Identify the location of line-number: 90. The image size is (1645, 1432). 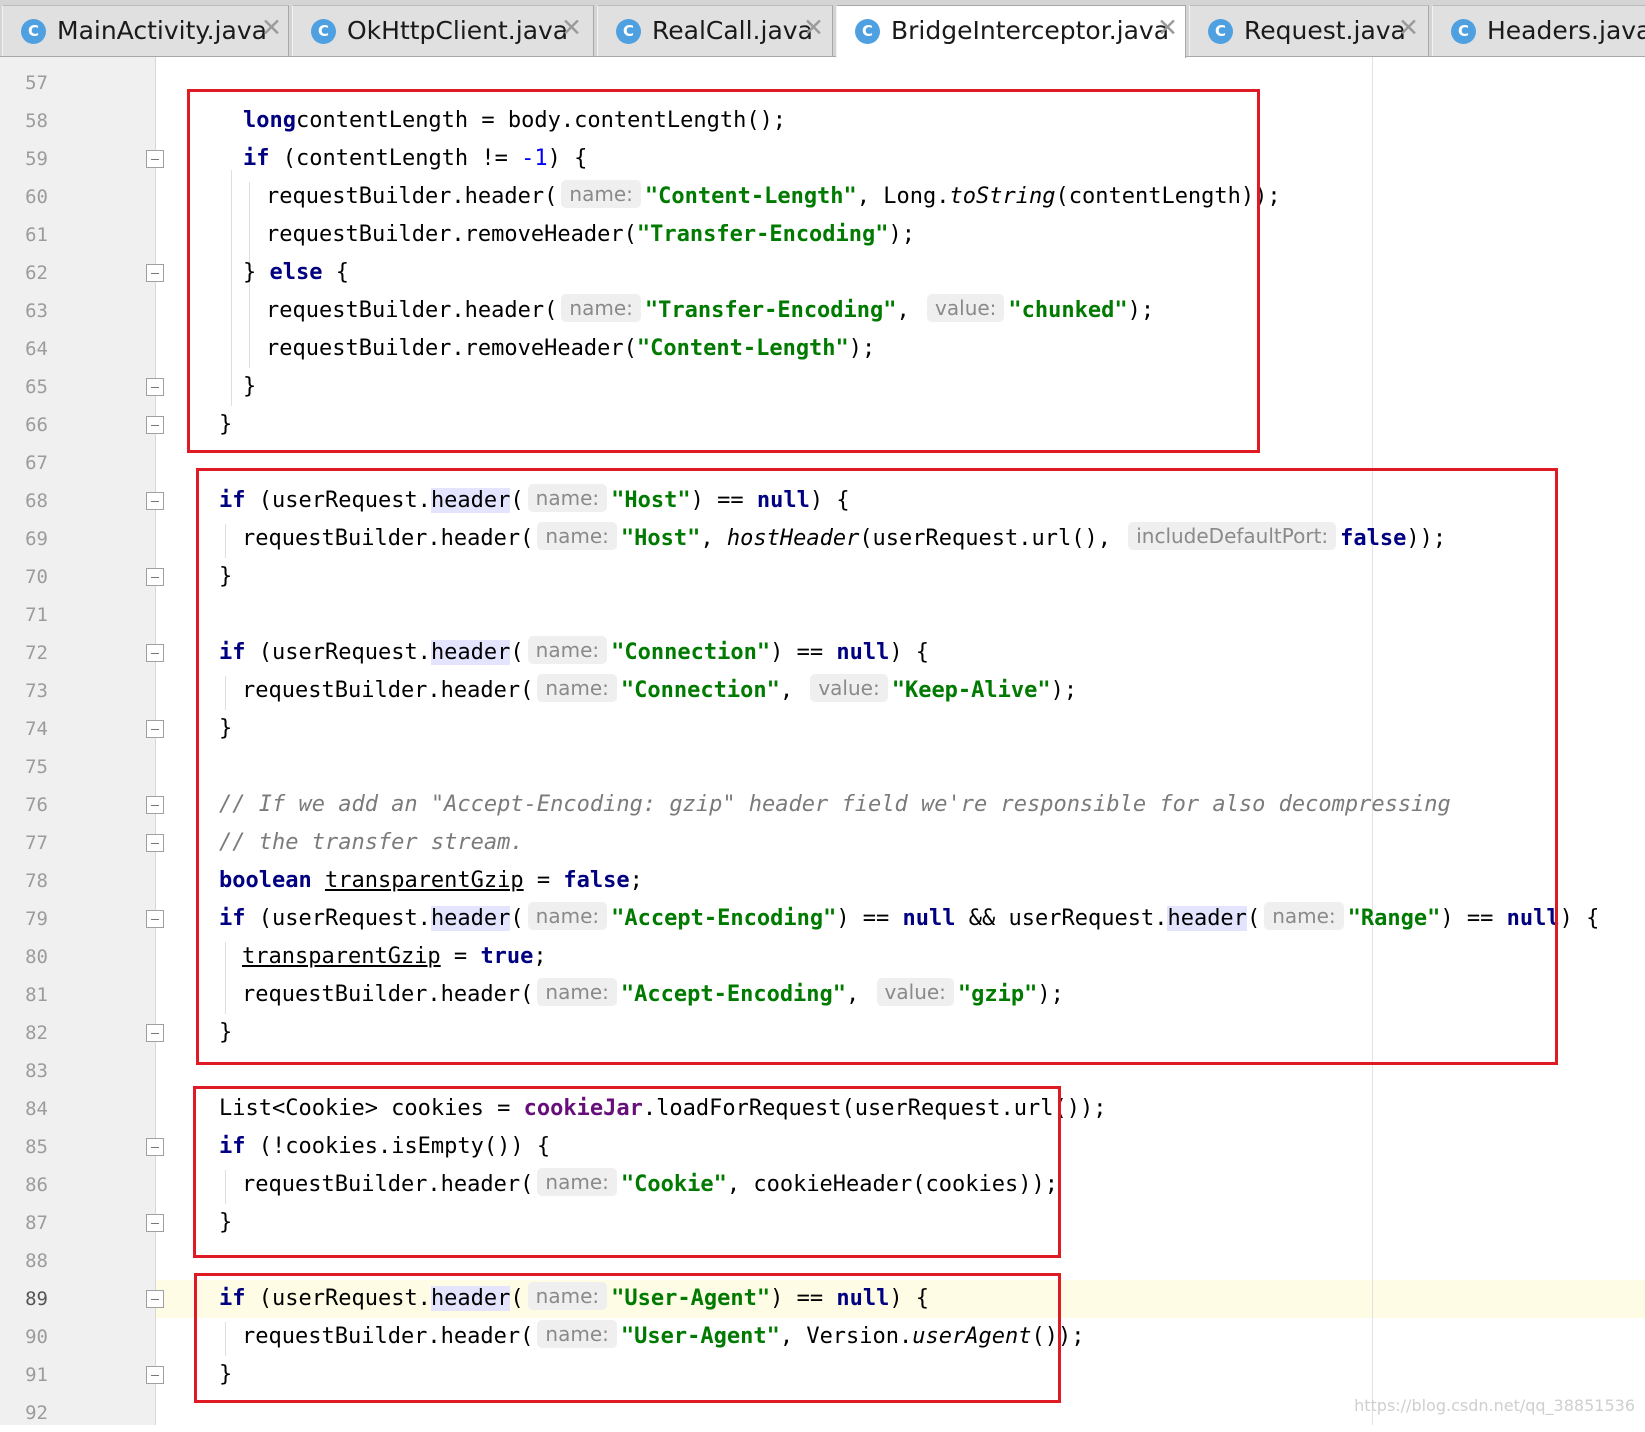
(36, 1337).